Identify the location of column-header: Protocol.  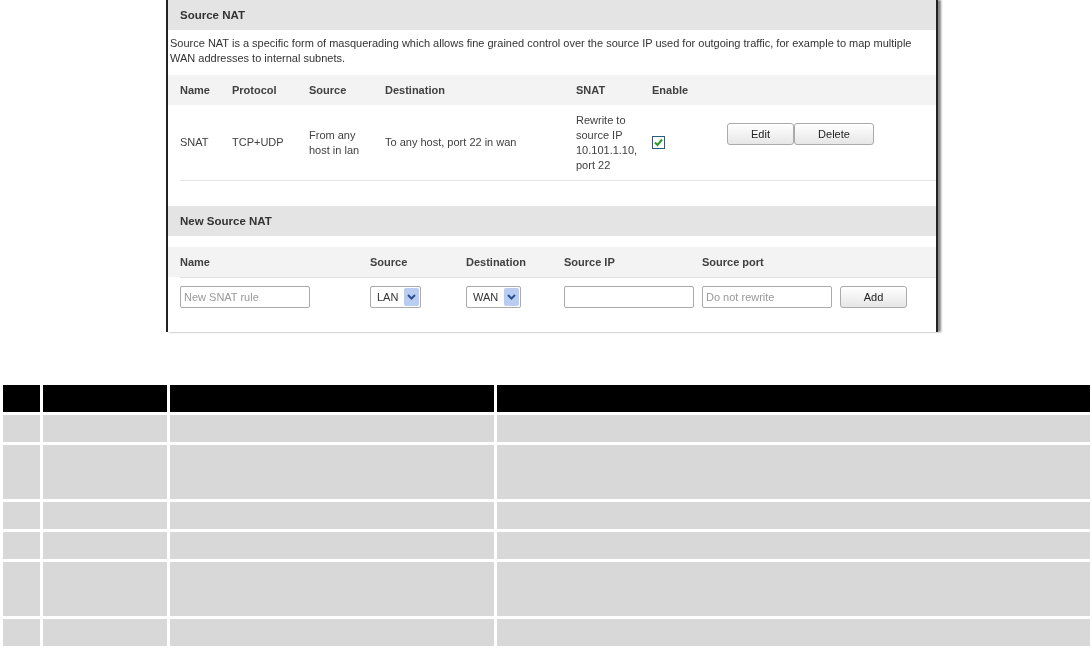
(254, 90).